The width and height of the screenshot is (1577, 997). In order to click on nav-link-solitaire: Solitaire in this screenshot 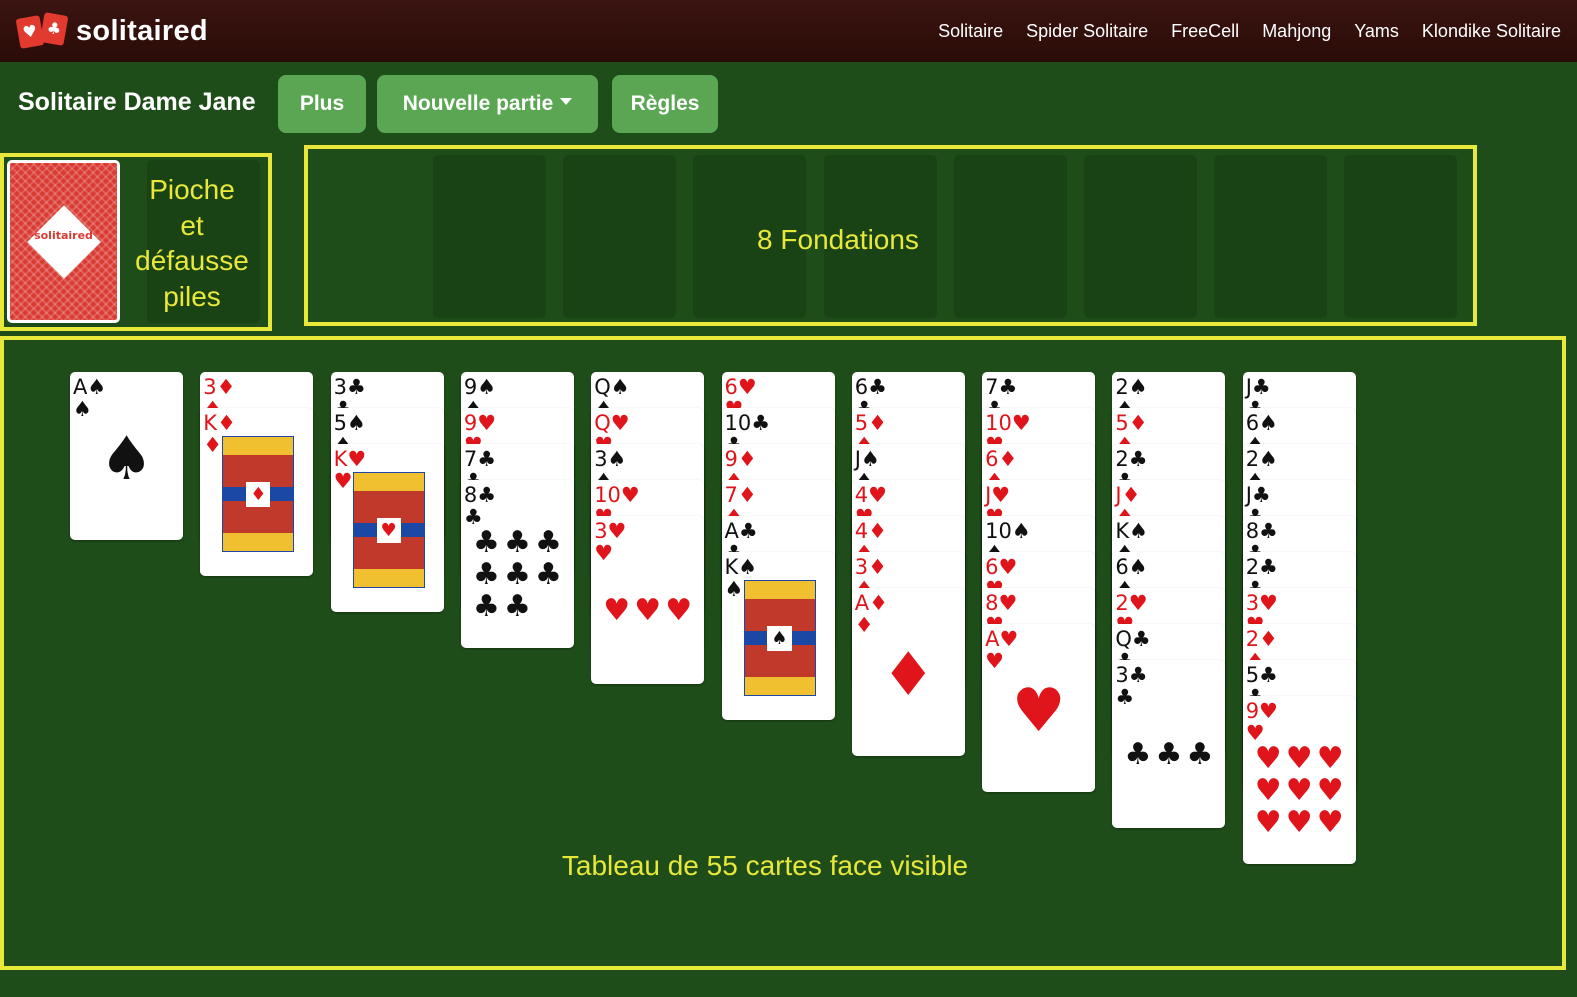, I will do `click(970, 31)`.